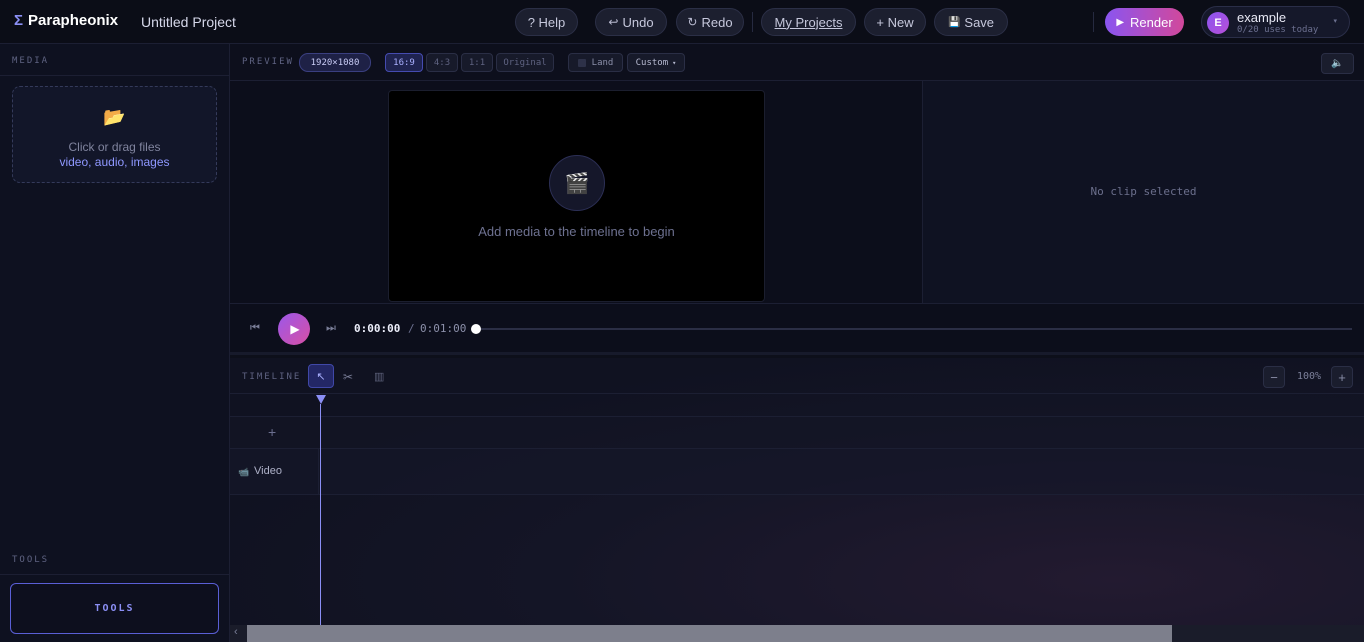 This screenshot has height=642, width=1364. I want to click on zoom-out-button: −, so click(1274, 377).